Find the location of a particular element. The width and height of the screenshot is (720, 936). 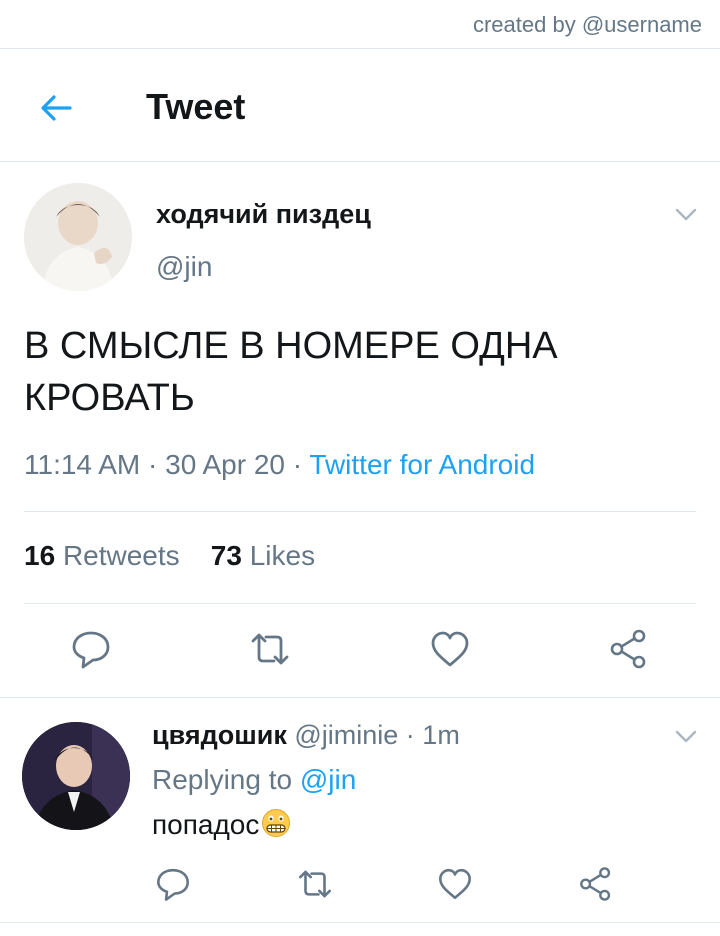

back-button is located at coordinates (56, 108).